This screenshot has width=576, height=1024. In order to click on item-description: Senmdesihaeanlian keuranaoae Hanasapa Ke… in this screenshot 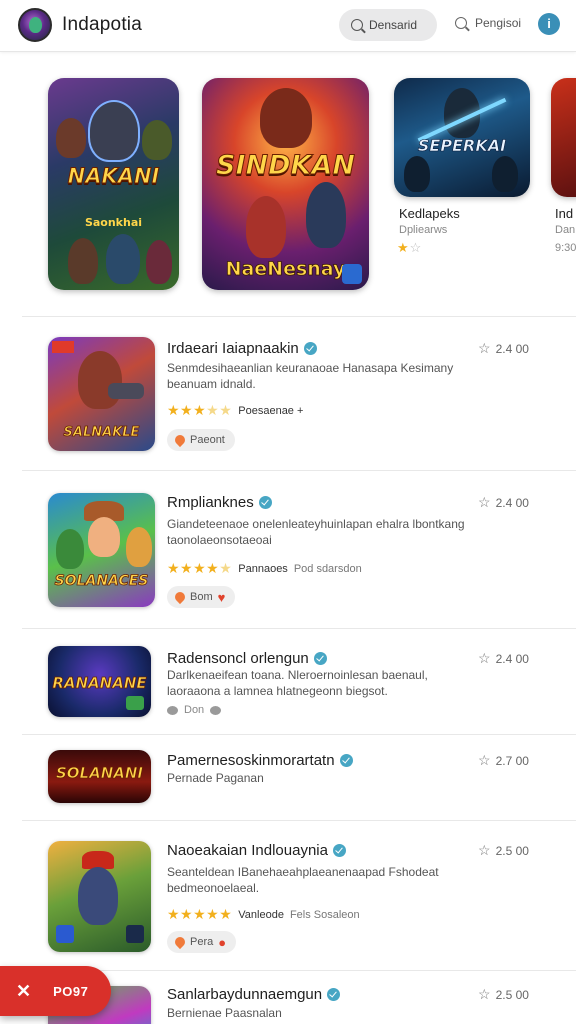, I will do `click(310, 376)`.